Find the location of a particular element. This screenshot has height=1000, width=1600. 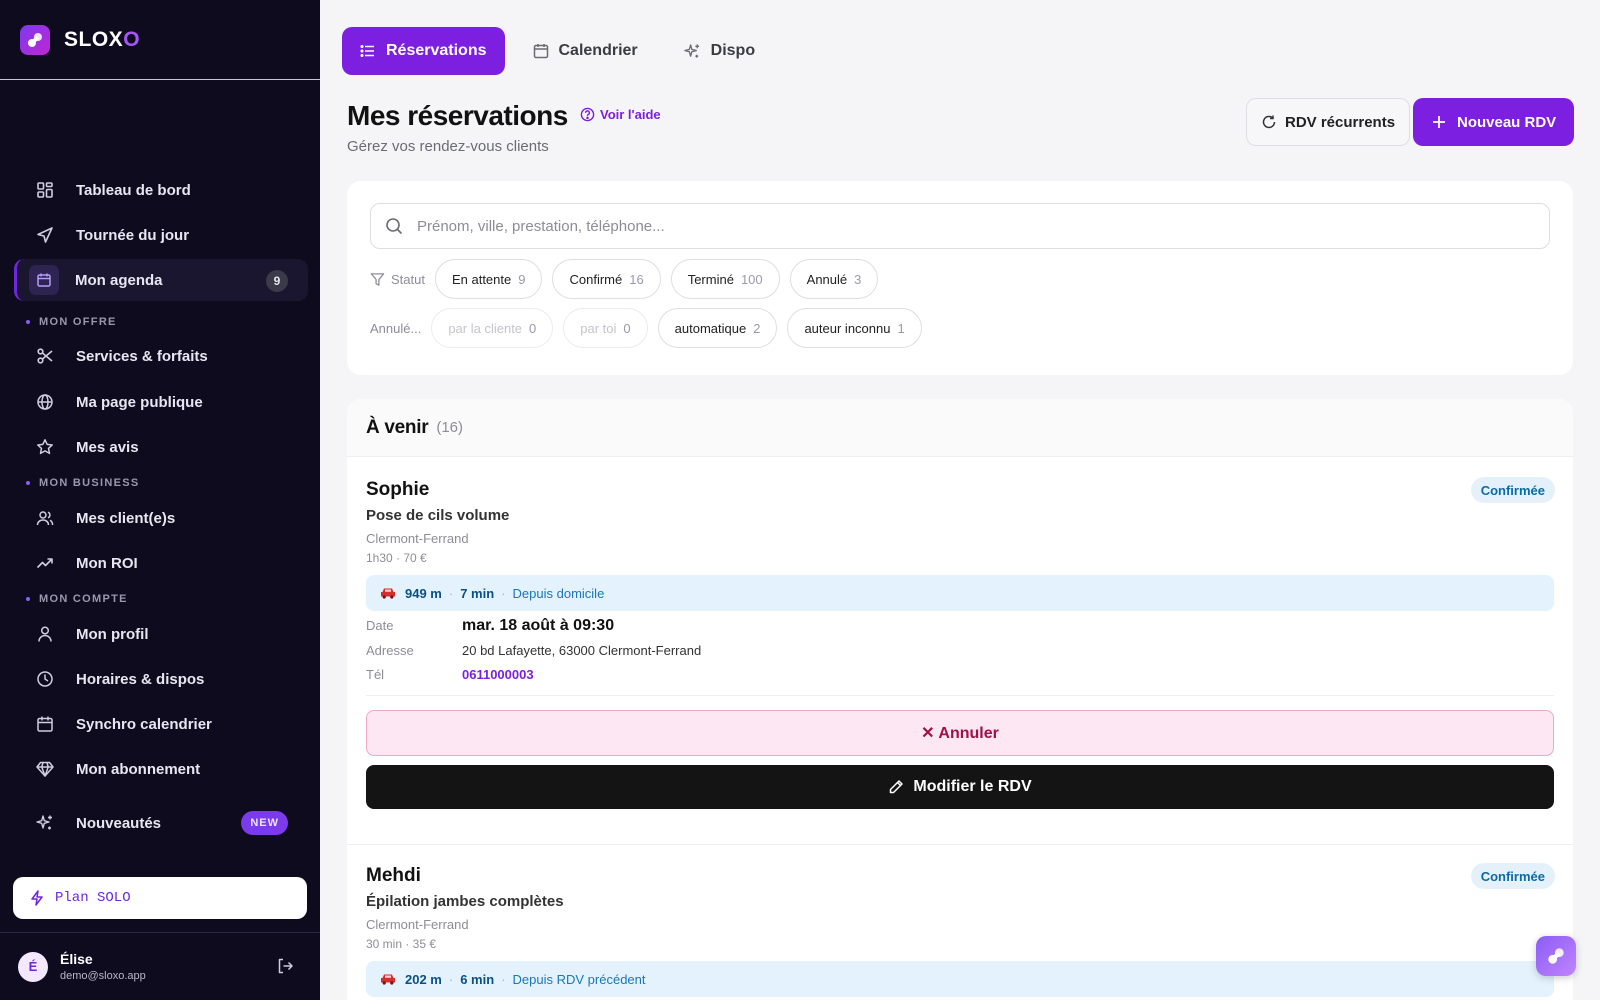

sidebar-item-subscription: Mon abonnement is located at coordinates (161, 769).